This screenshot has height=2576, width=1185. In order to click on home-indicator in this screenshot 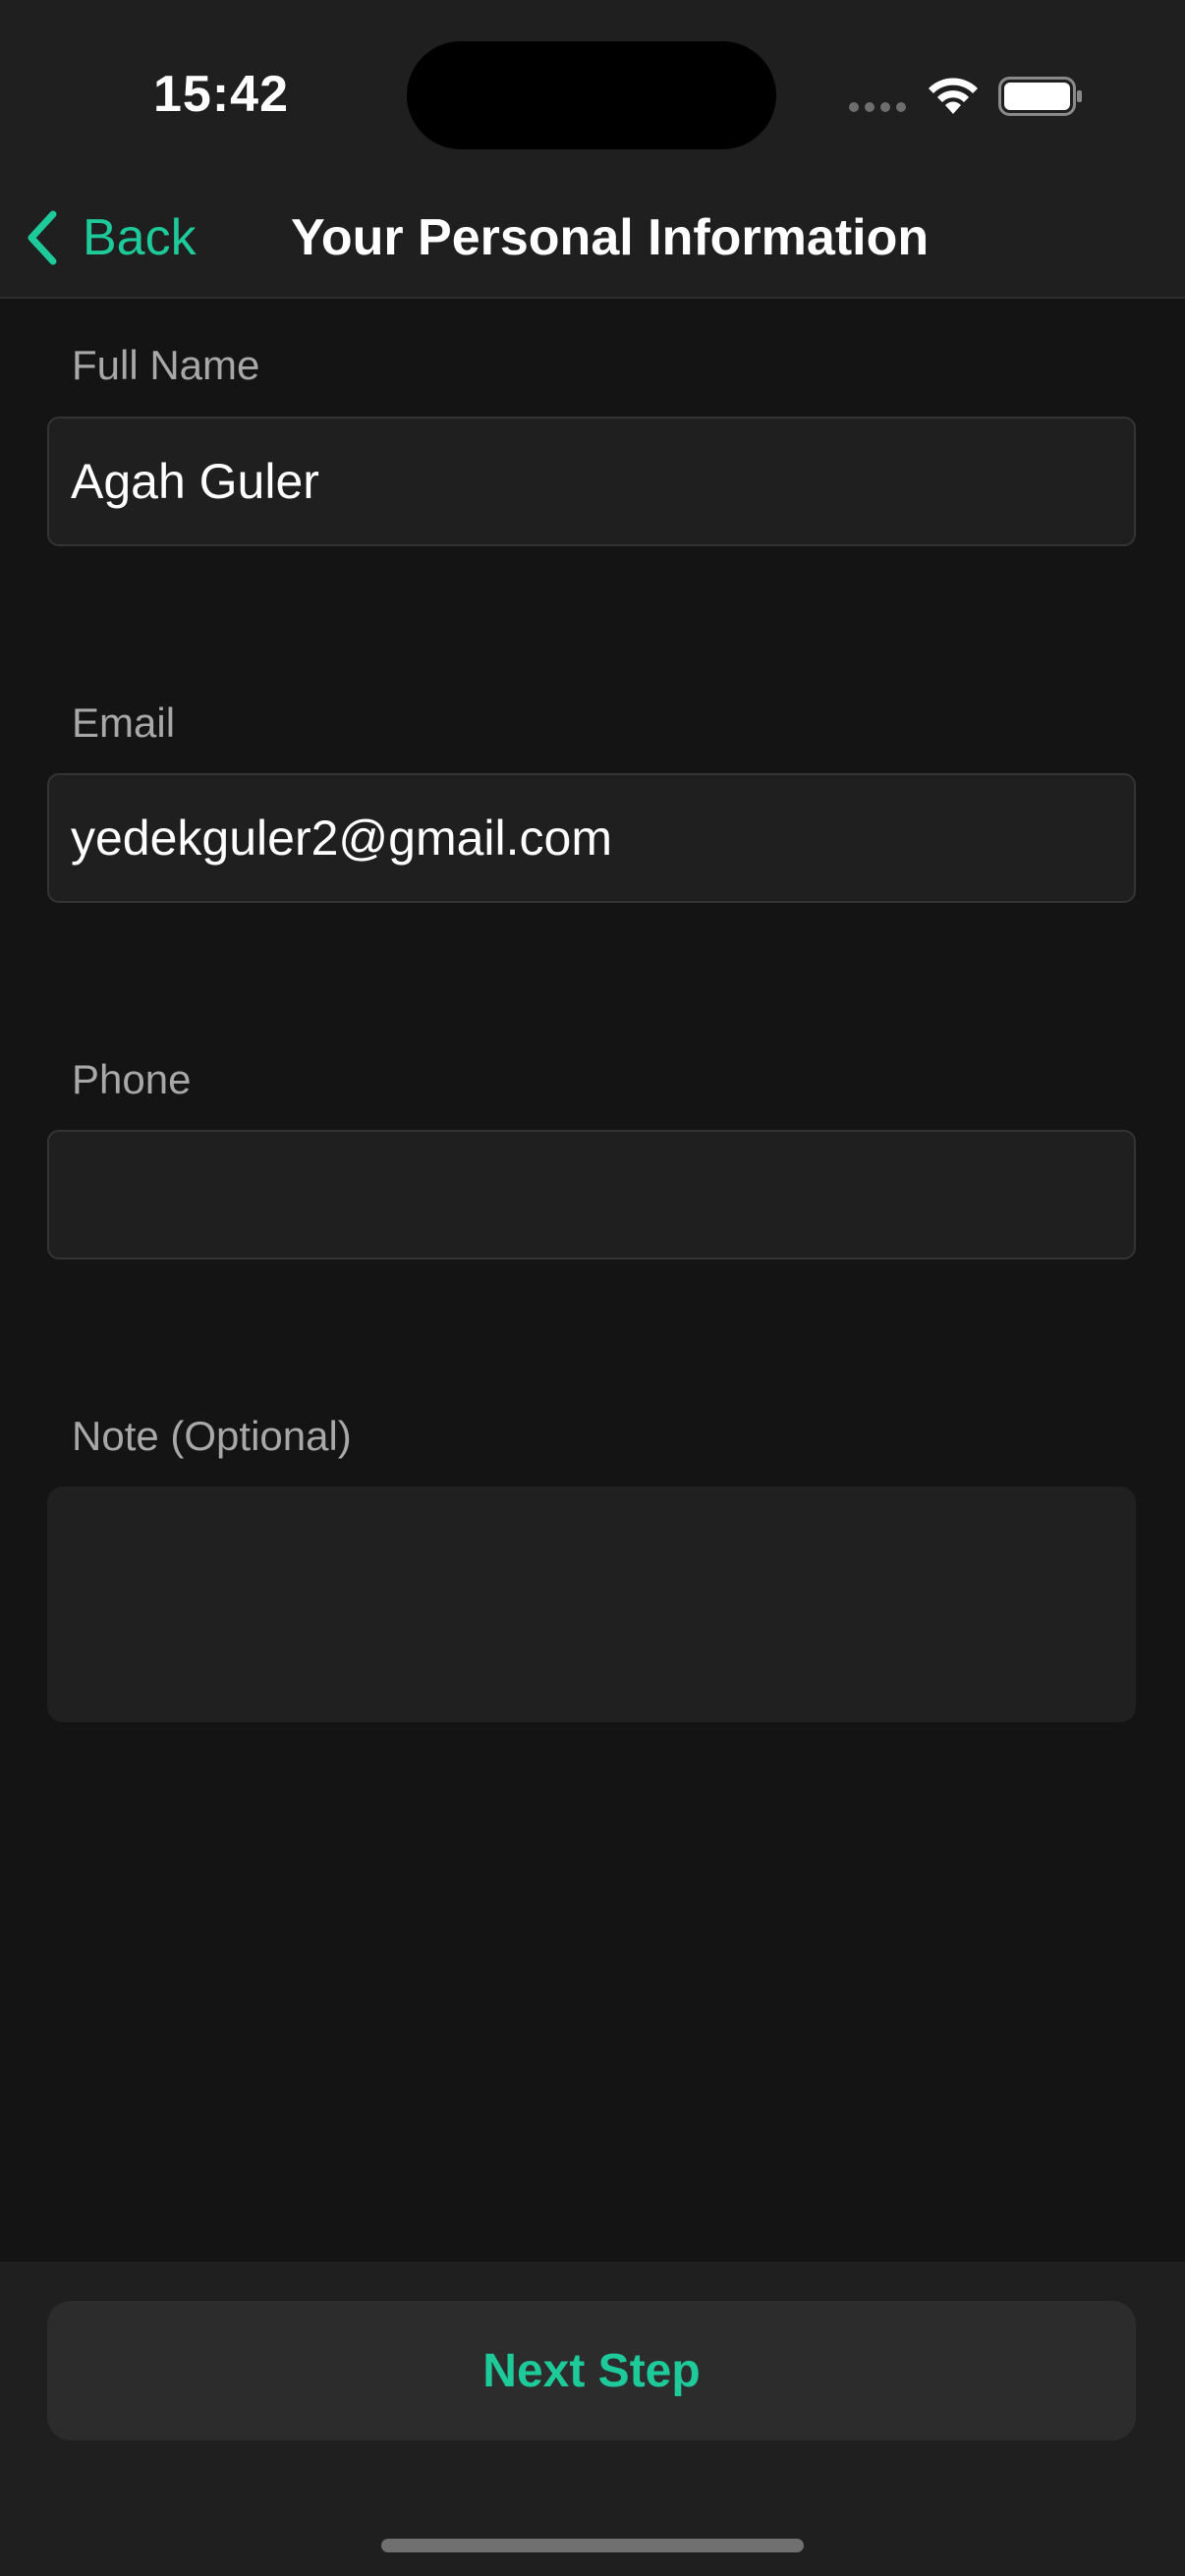, I will do `click(592, 2545)`.